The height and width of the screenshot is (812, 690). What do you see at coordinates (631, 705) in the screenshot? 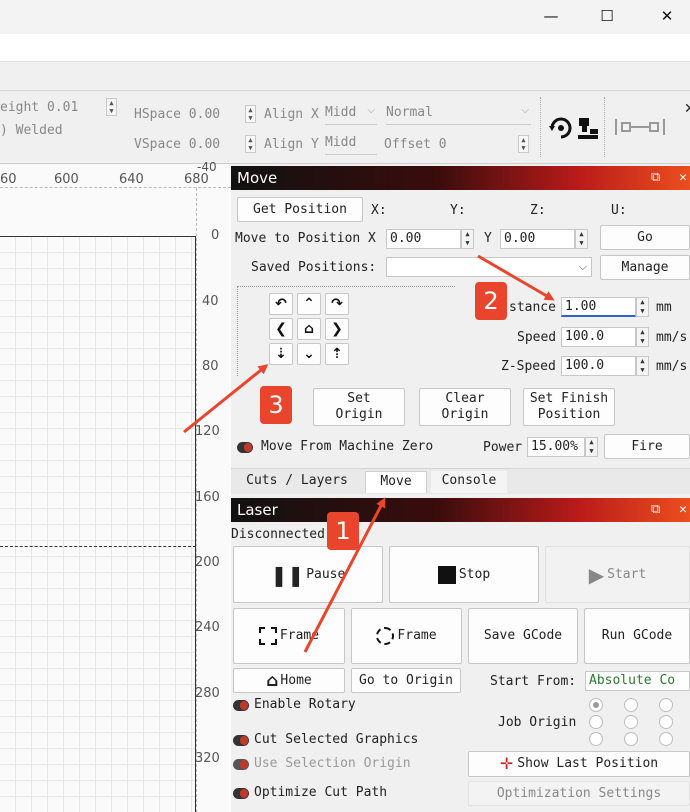
I see `job-origin-radio-tc` at bounding box center [631, 705].